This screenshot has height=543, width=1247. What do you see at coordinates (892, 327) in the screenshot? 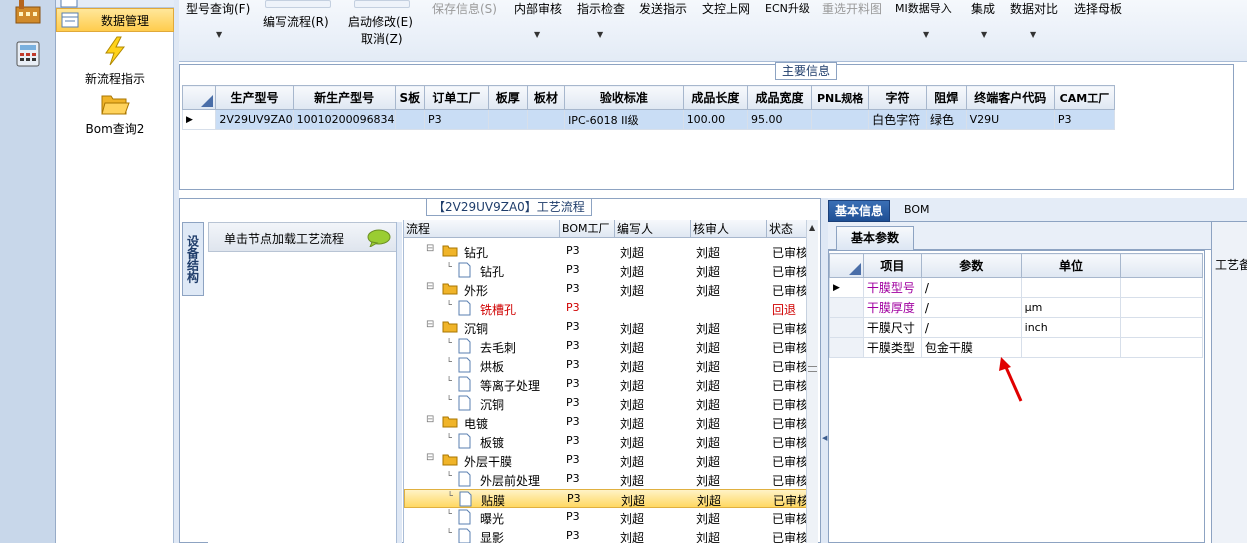
I see `param-item: 干膜尺寸` at bounding box center [892, 327].